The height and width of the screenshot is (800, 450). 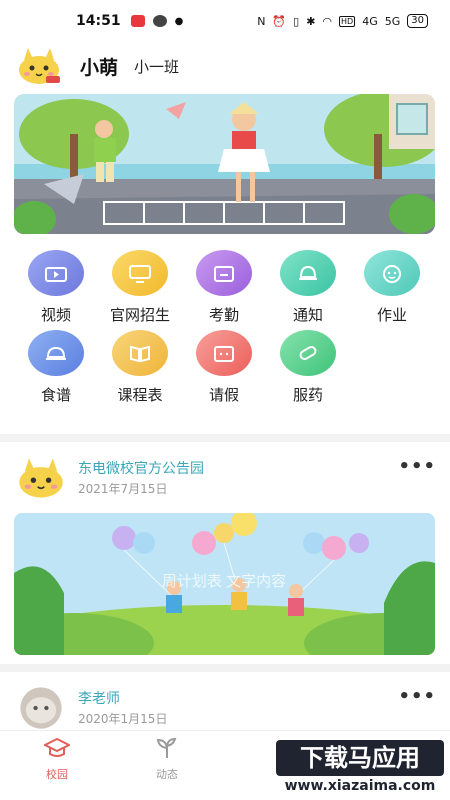 What do you see at coordinates (167, 759) in the screenshot?
I see `tab-moments: 动态` at bounding box center [167, 759].